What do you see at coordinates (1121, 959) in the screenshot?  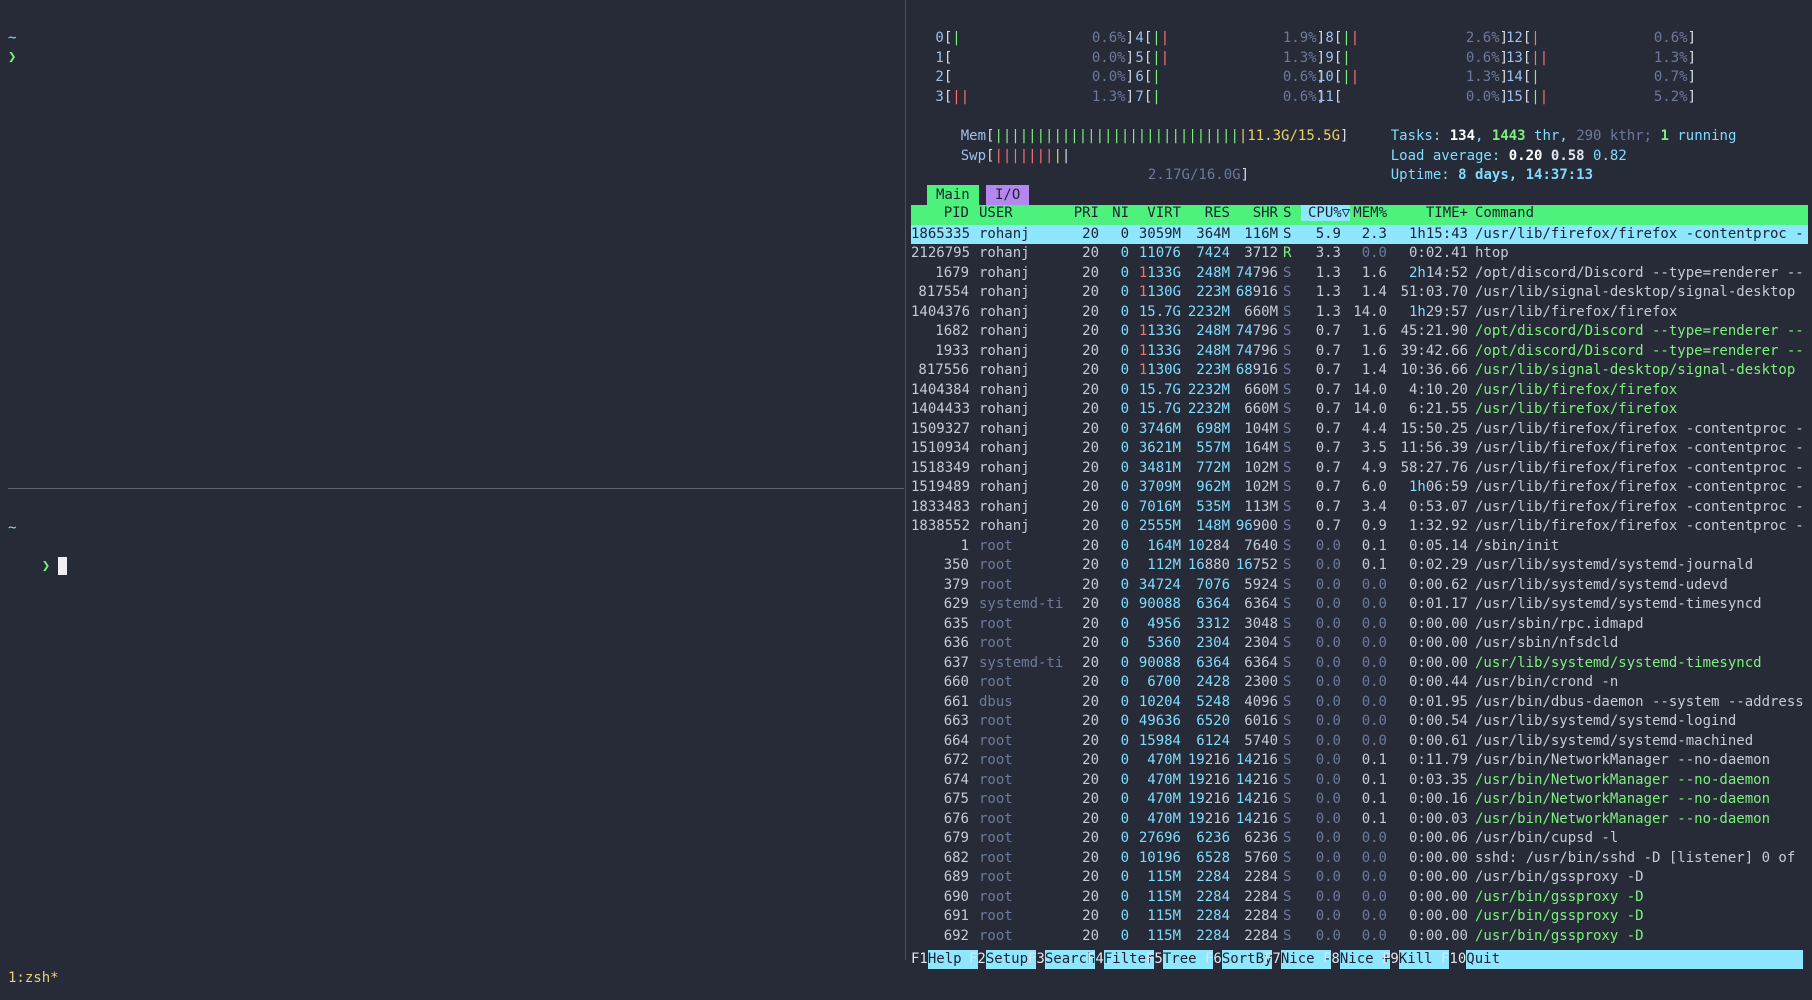 I see `fkey-f4: F4Filter` at bounding box center [1121, 959].